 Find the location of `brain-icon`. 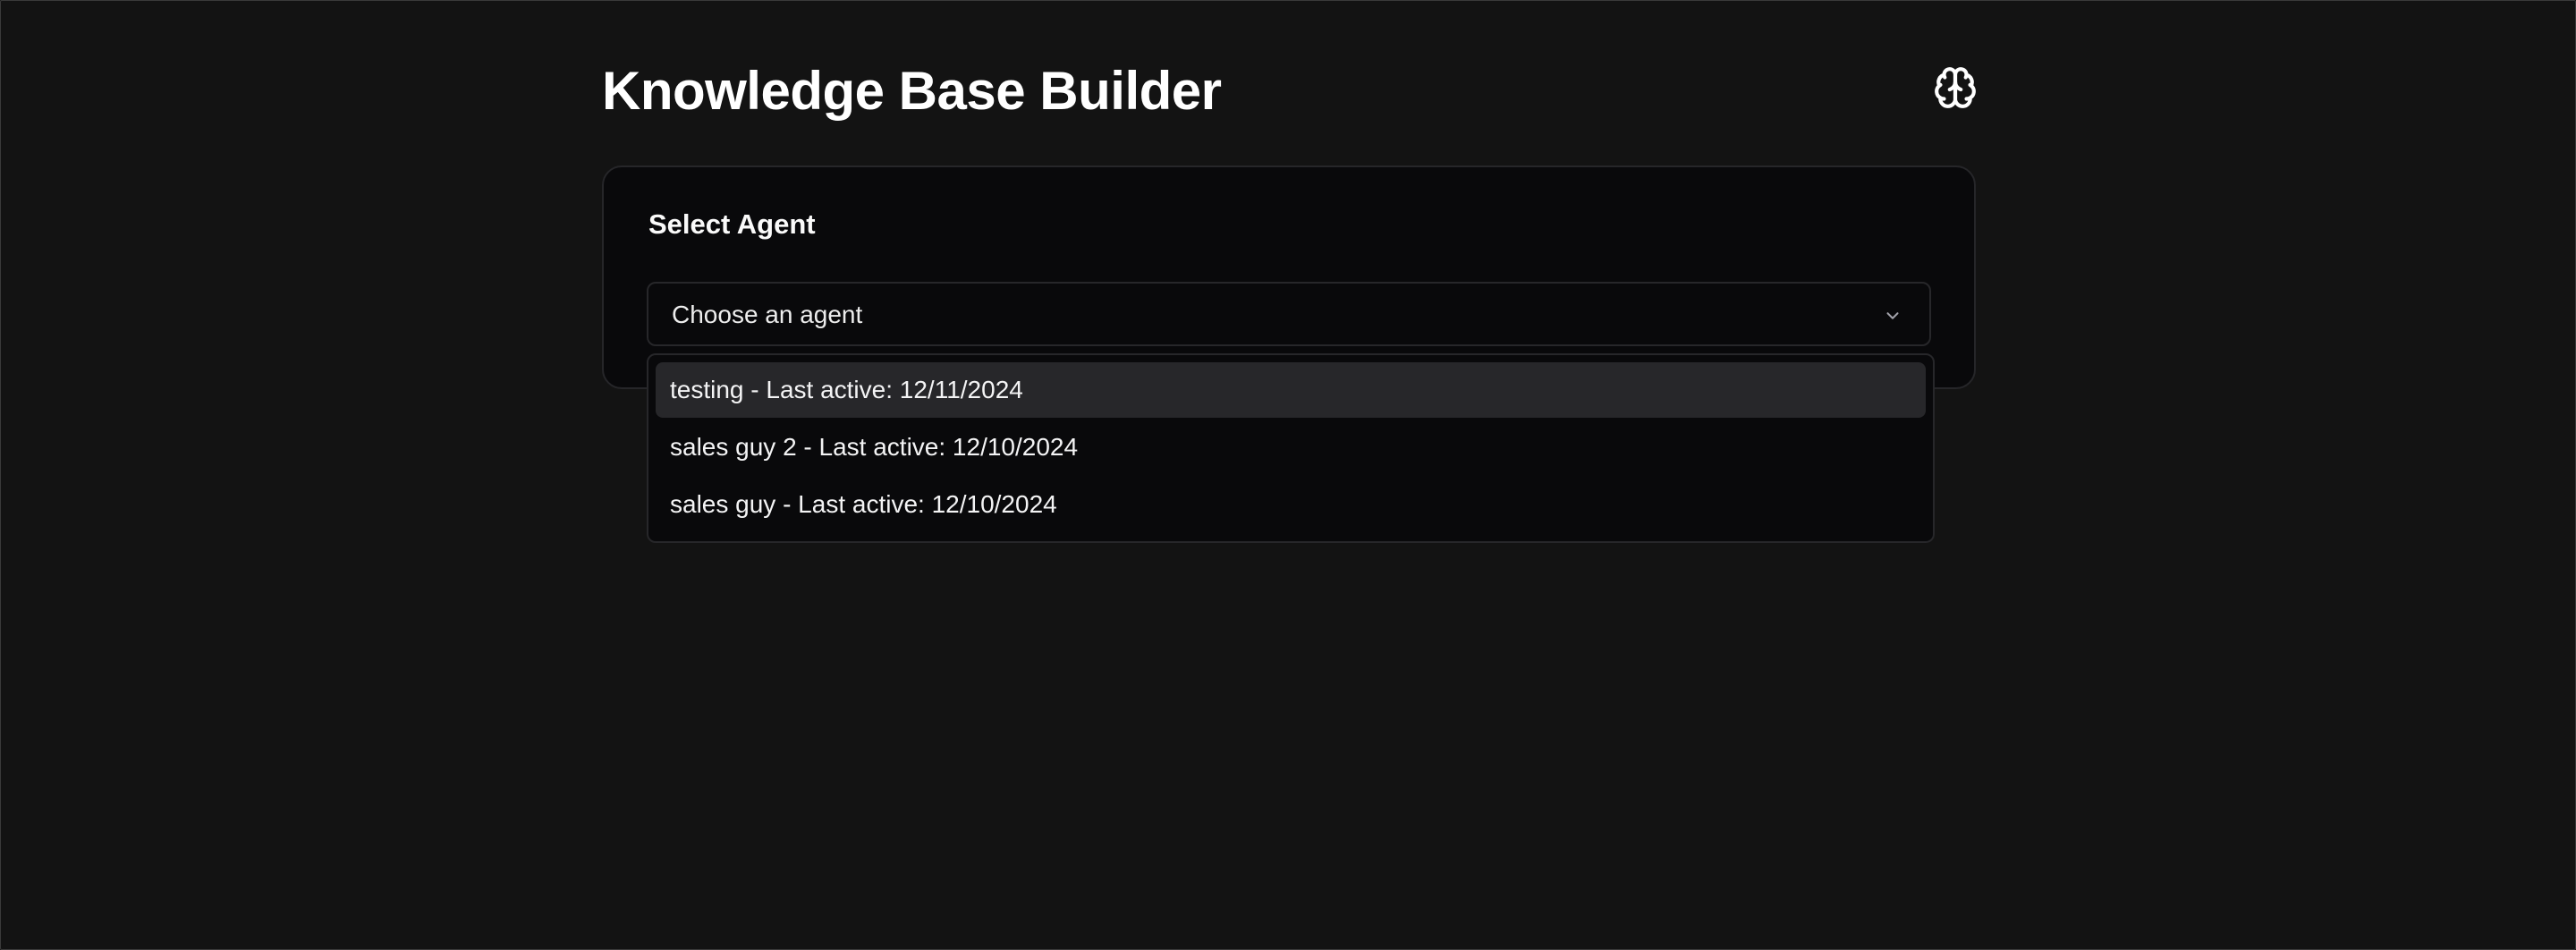

brain-icon is located at coordinates (1955, 87).